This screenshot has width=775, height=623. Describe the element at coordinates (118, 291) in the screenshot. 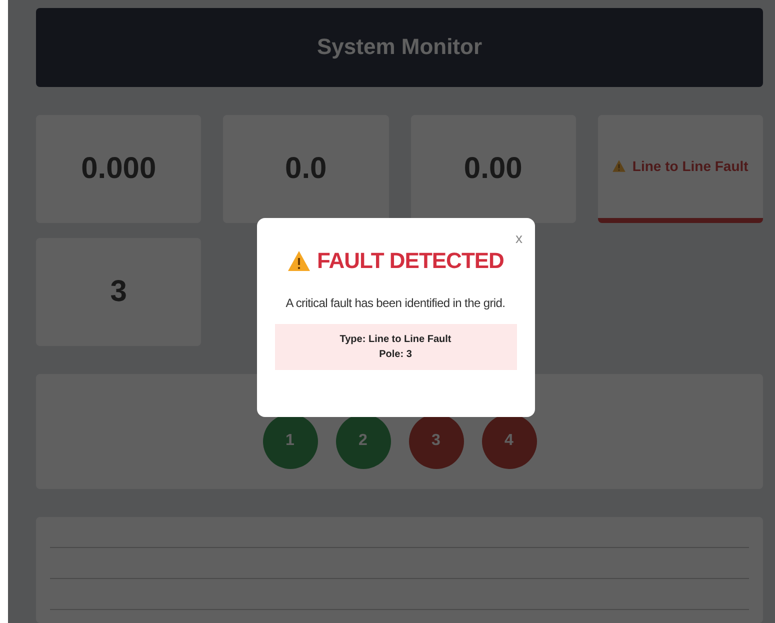

I see `metric-value: 3` at that location.